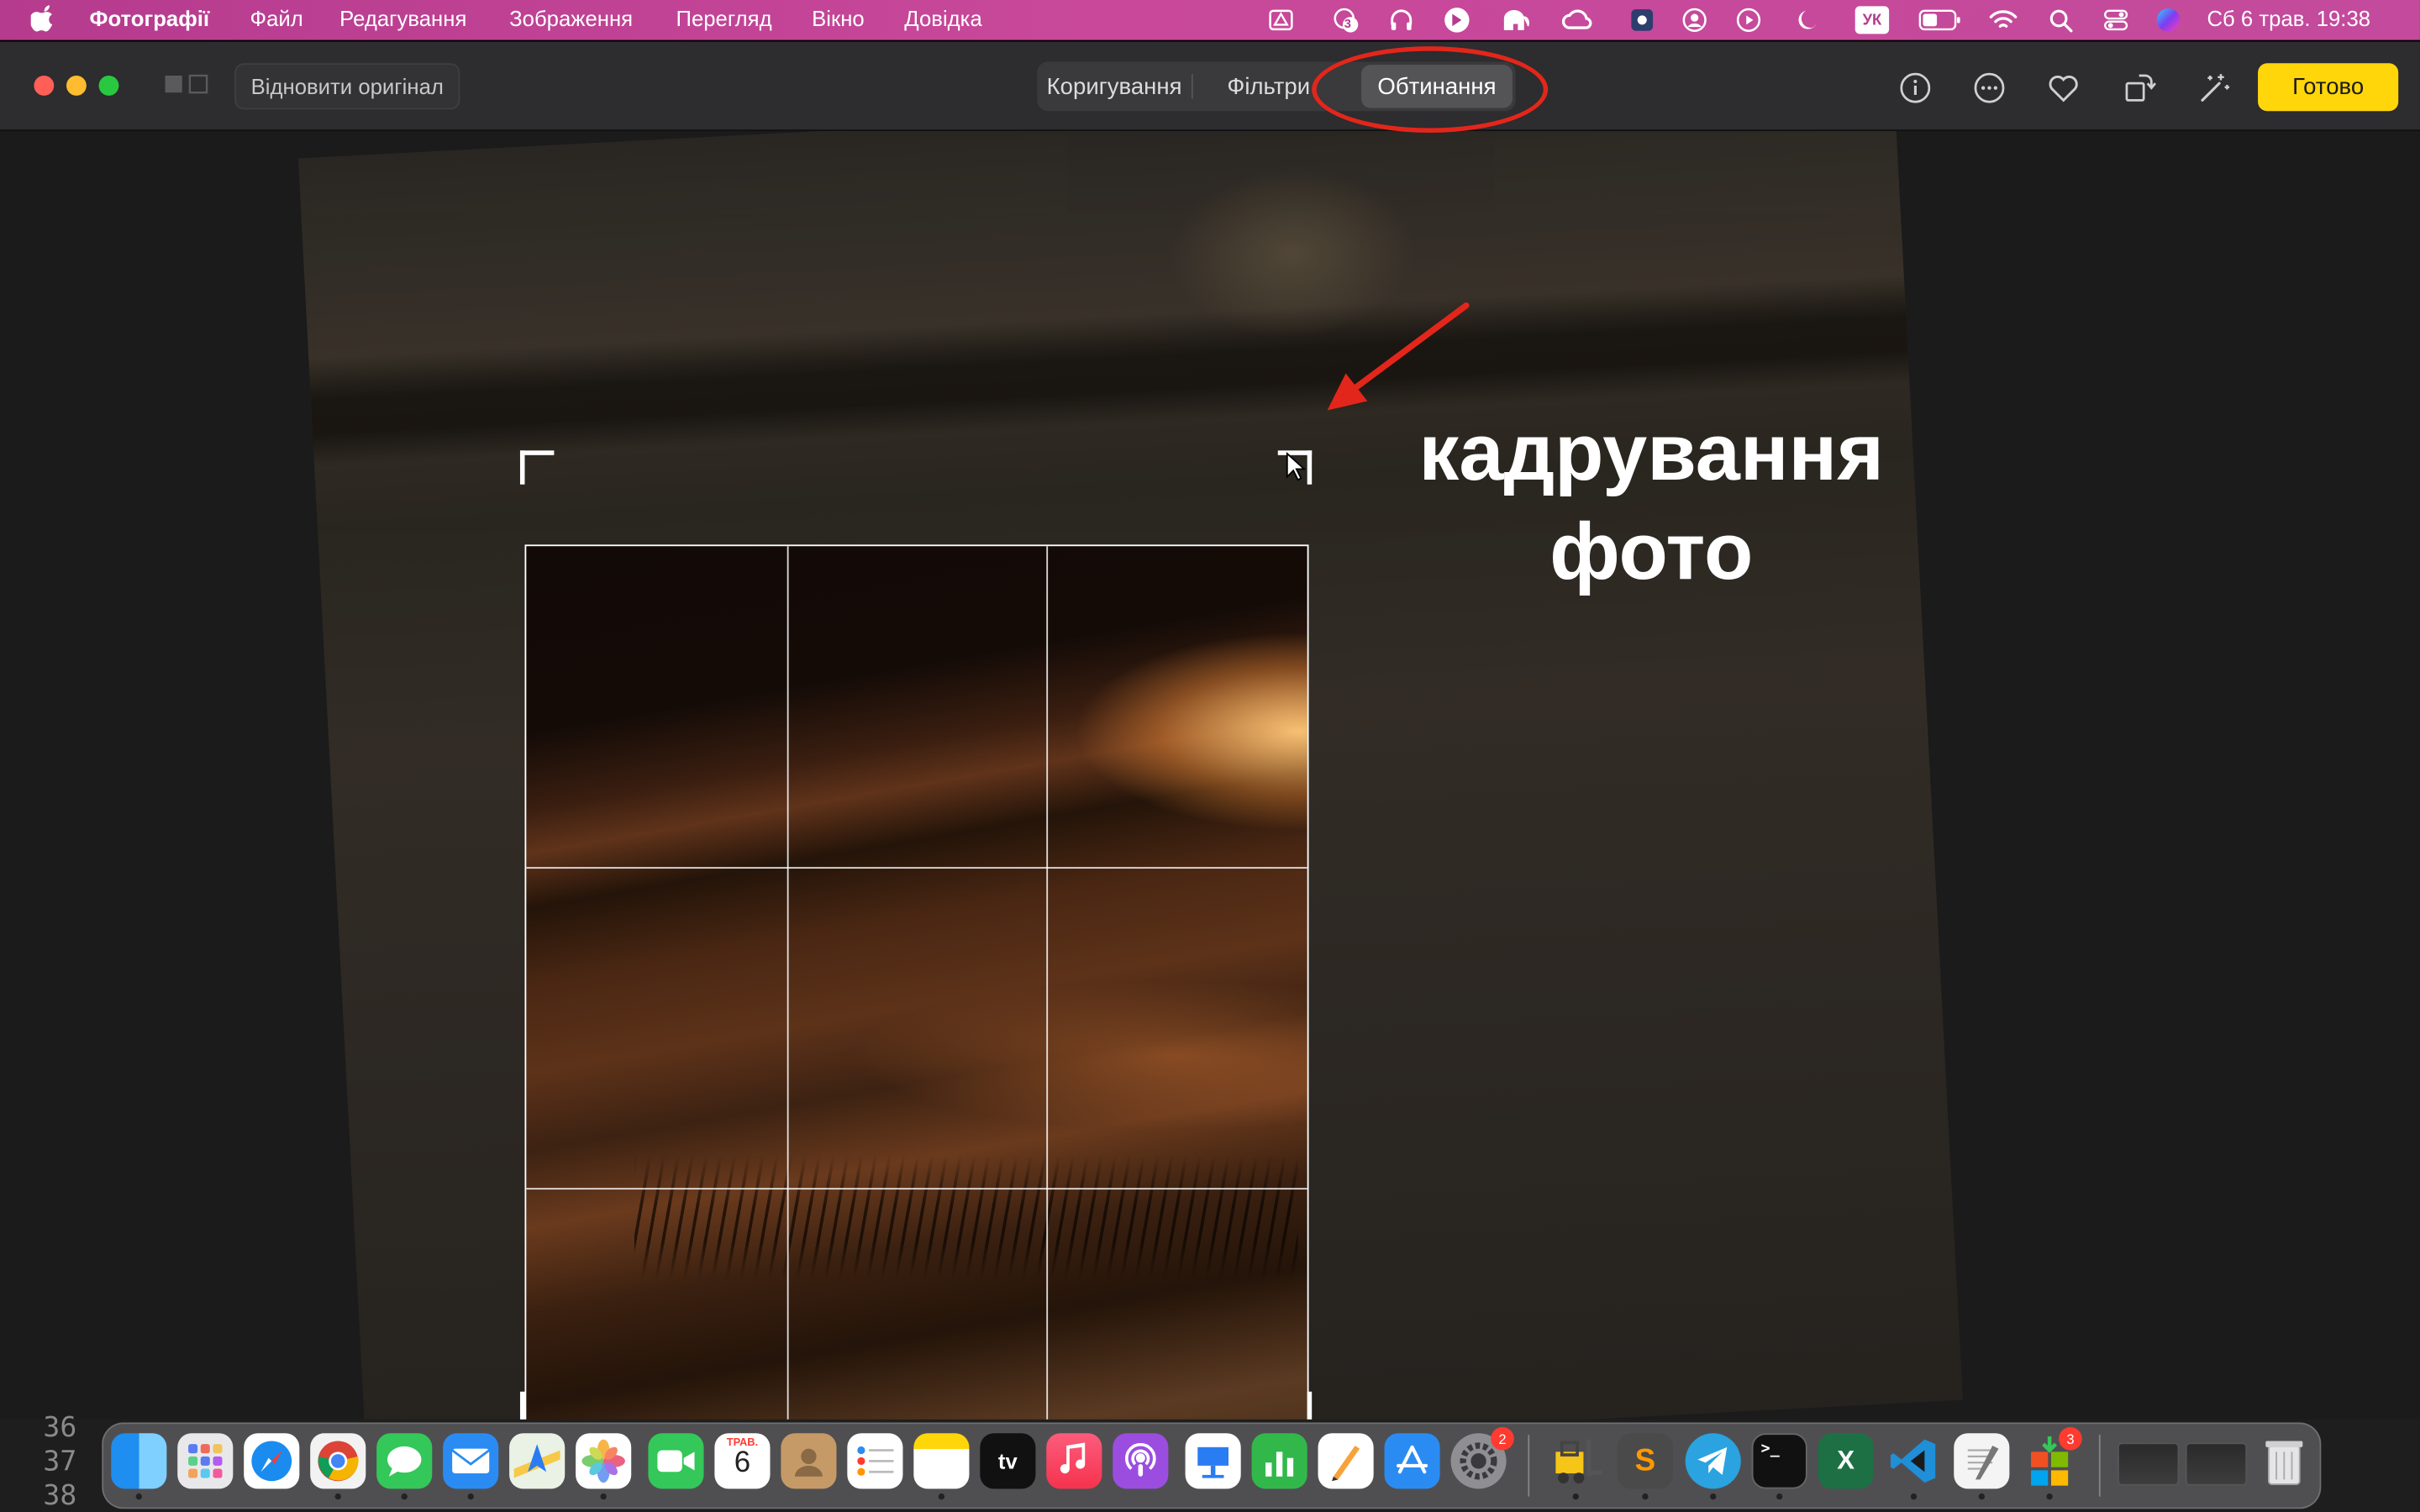  What do you see at coordinates (1940, 20) in the screenshot?
I see `battery-icon` at bounding box center [1940, 20].